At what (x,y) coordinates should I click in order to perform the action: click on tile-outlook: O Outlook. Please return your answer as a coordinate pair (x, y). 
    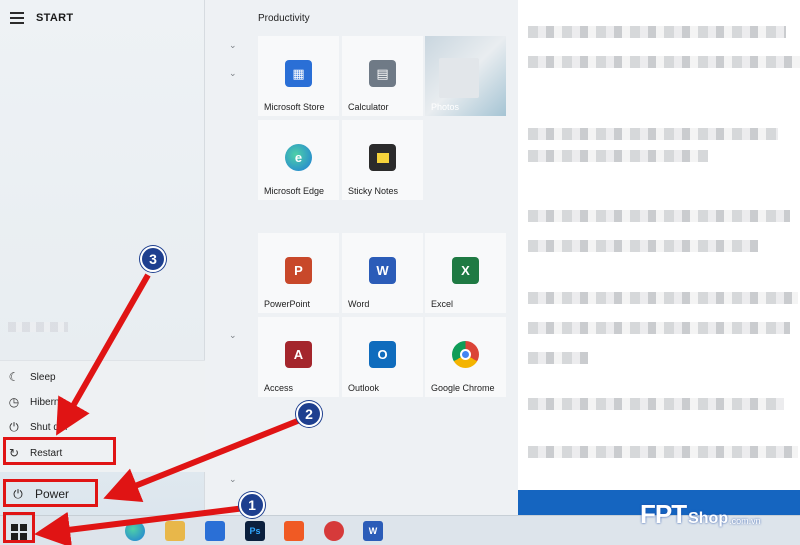
    Looking at the image, I should click on (382, 357).